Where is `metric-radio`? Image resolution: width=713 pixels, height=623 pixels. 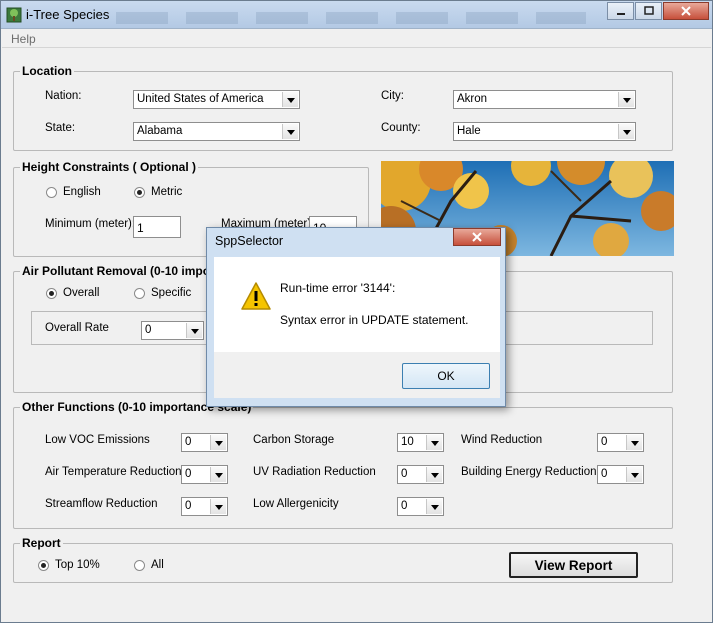 metric-radio is located at coordinates (139, 192).